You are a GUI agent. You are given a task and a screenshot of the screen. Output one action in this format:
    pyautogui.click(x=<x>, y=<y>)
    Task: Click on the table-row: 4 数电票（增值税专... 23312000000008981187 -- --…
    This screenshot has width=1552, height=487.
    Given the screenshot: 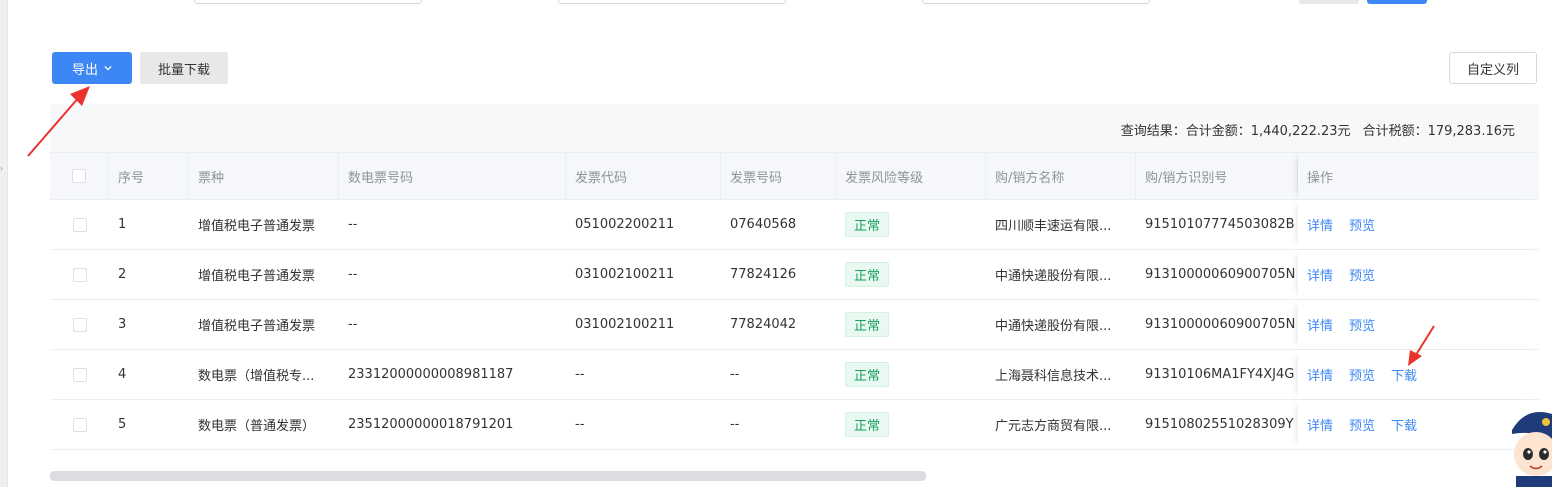 What is the action you would take?
    pyautogui.click(x=794, y=375)
    